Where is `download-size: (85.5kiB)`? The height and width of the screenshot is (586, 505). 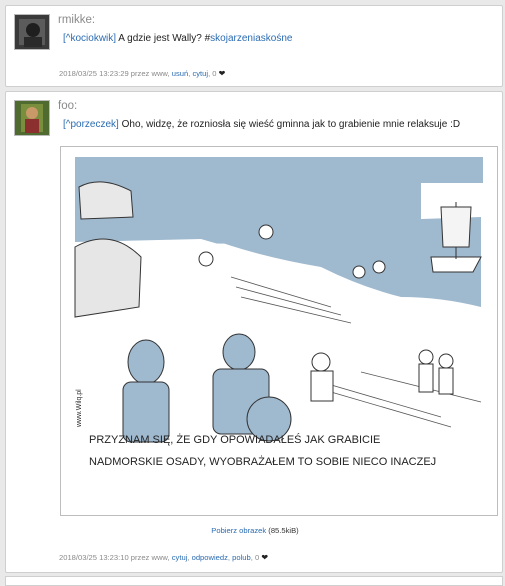 download-size: (85.5kiB) is located at coordinates (283, 530).